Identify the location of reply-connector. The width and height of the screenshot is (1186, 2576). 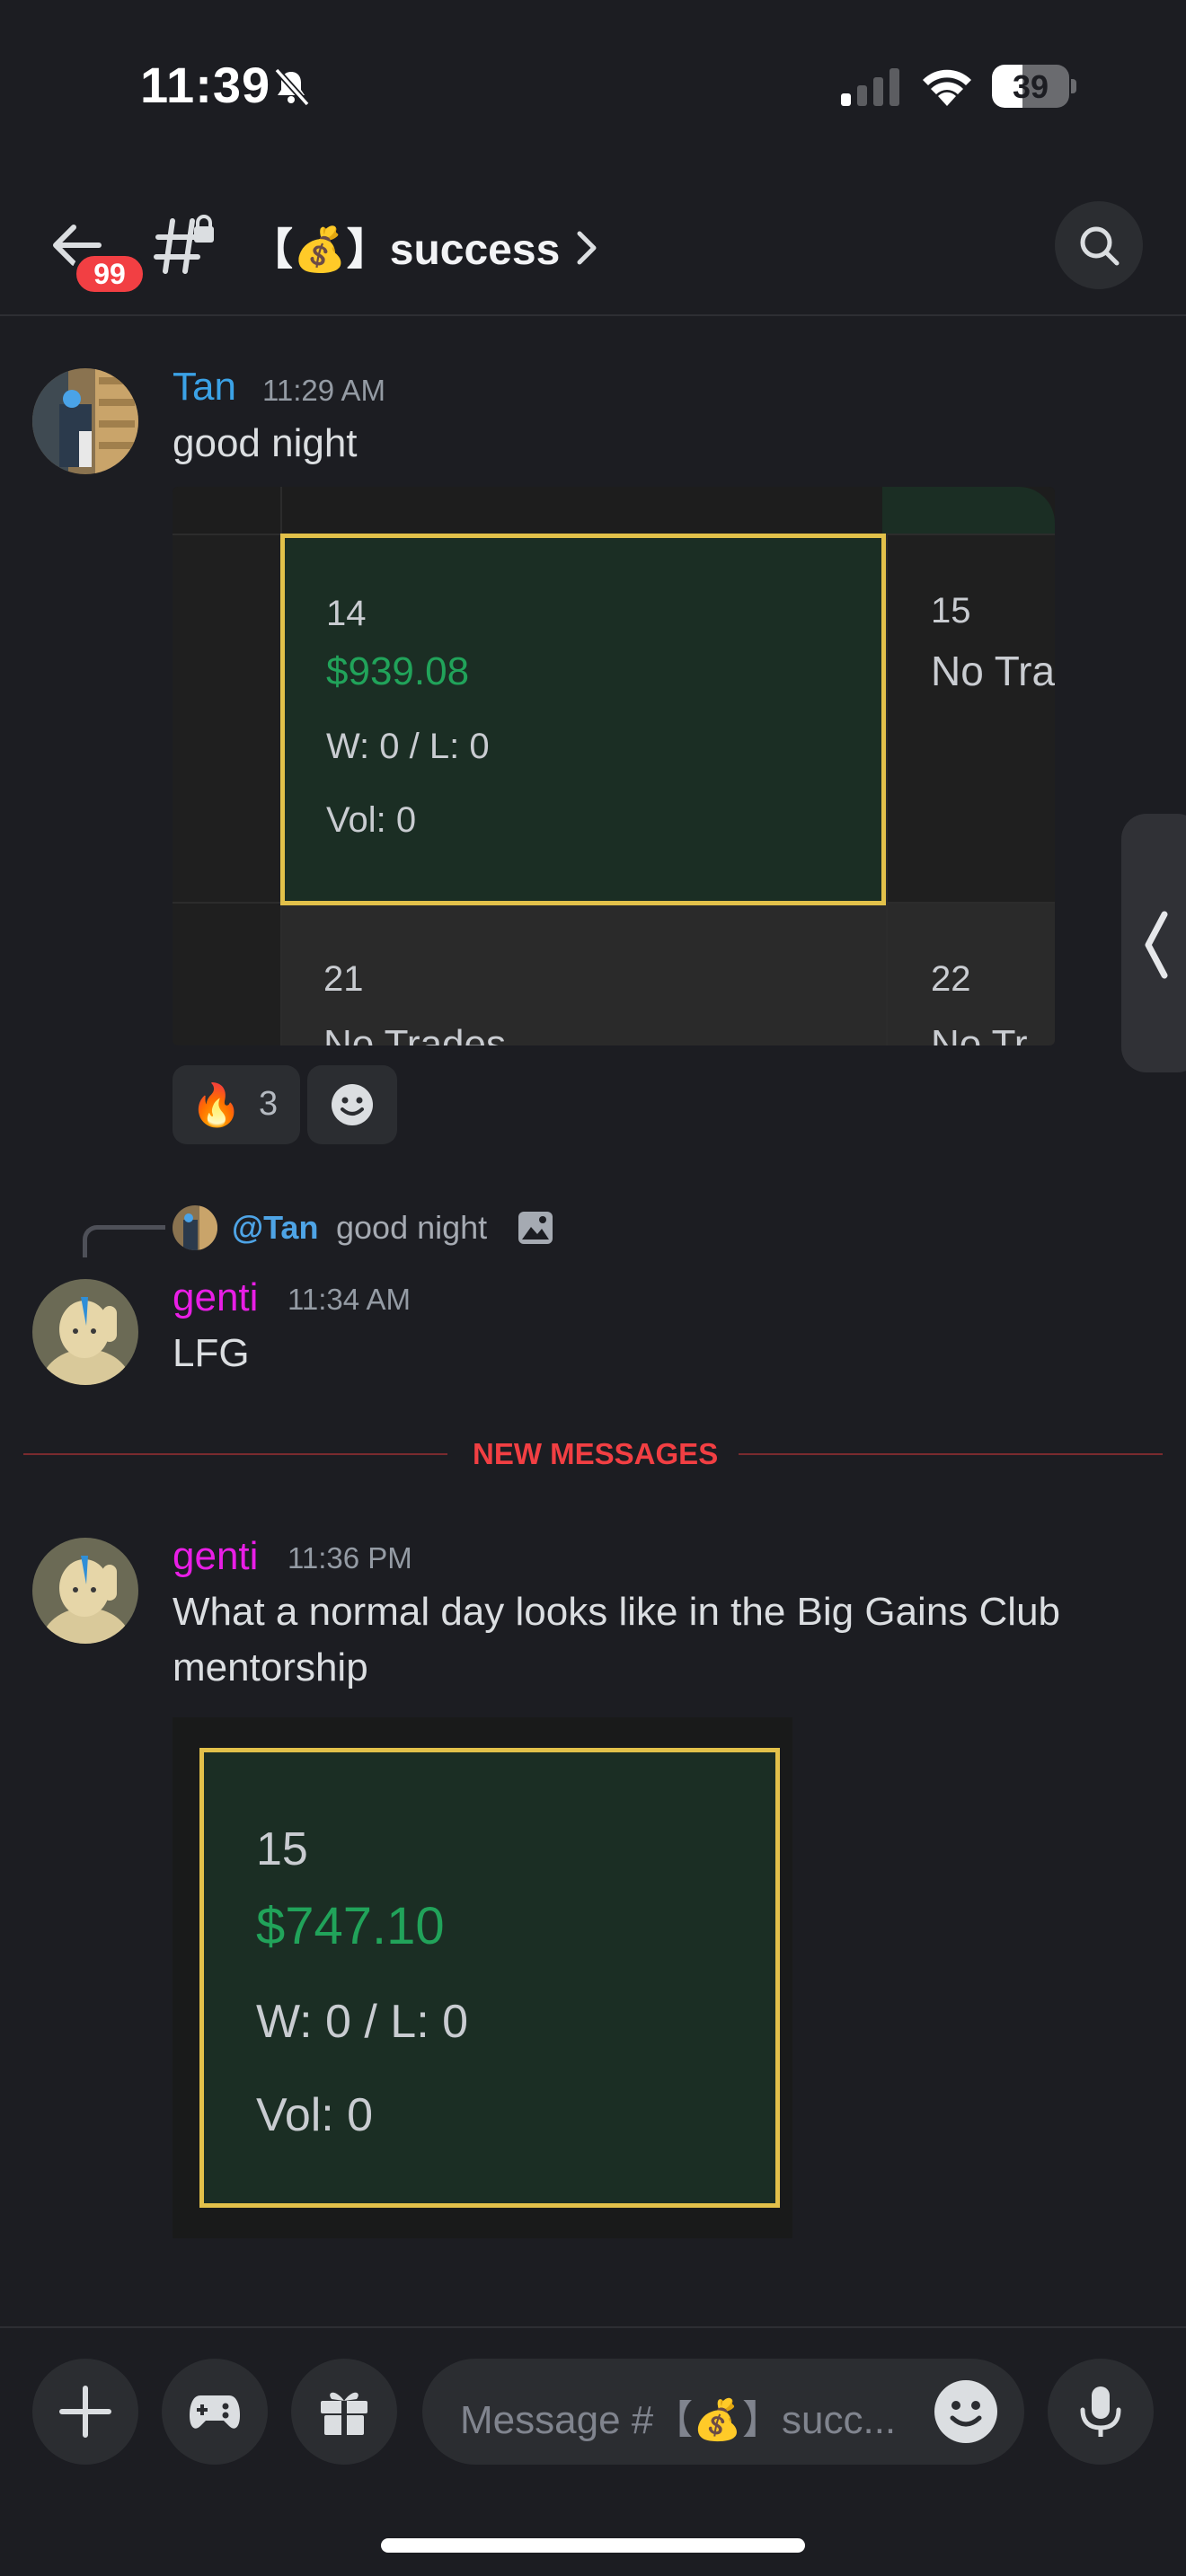
(124, 1241).